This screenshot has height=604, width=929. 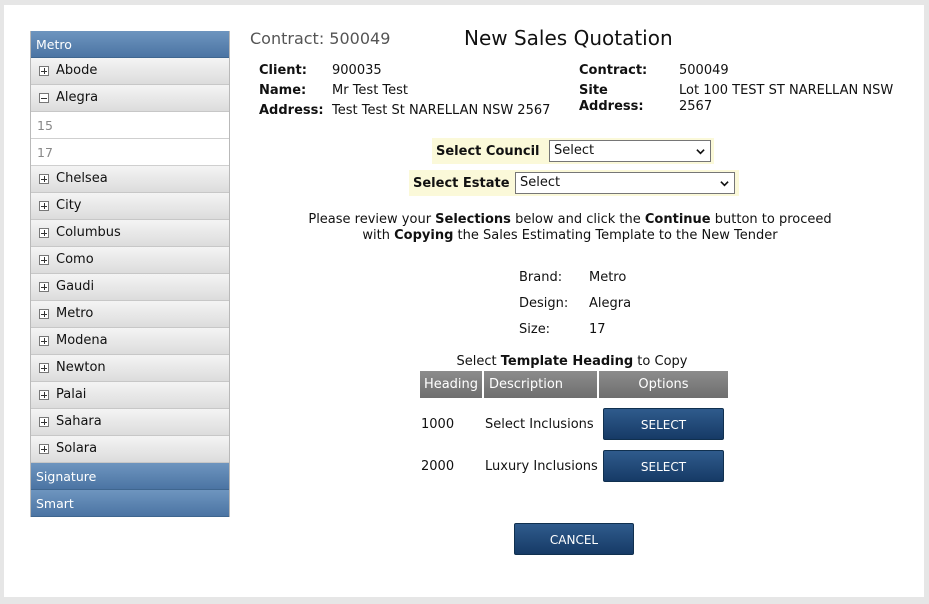 I want to click on contract-label: Contract:, so click(x=613, y=70).